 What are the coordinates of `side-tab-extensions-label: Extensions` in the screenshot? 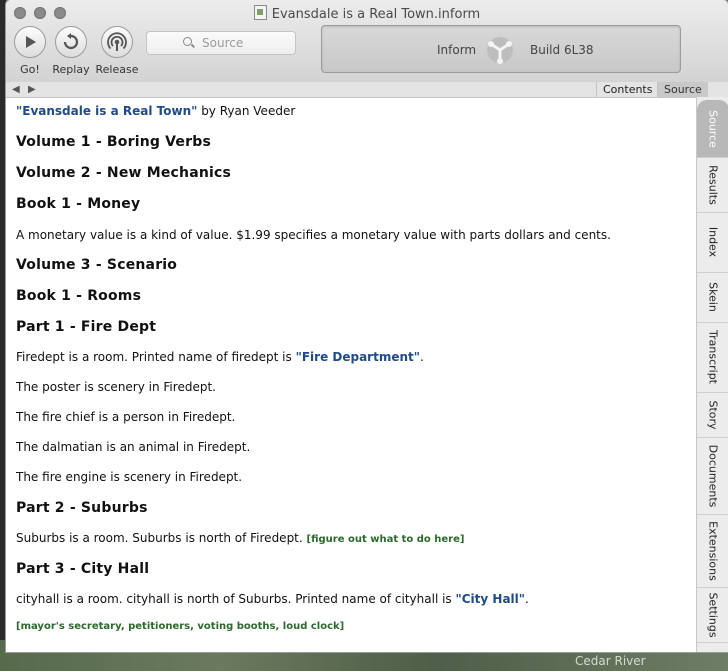 It's located at (713, 550).